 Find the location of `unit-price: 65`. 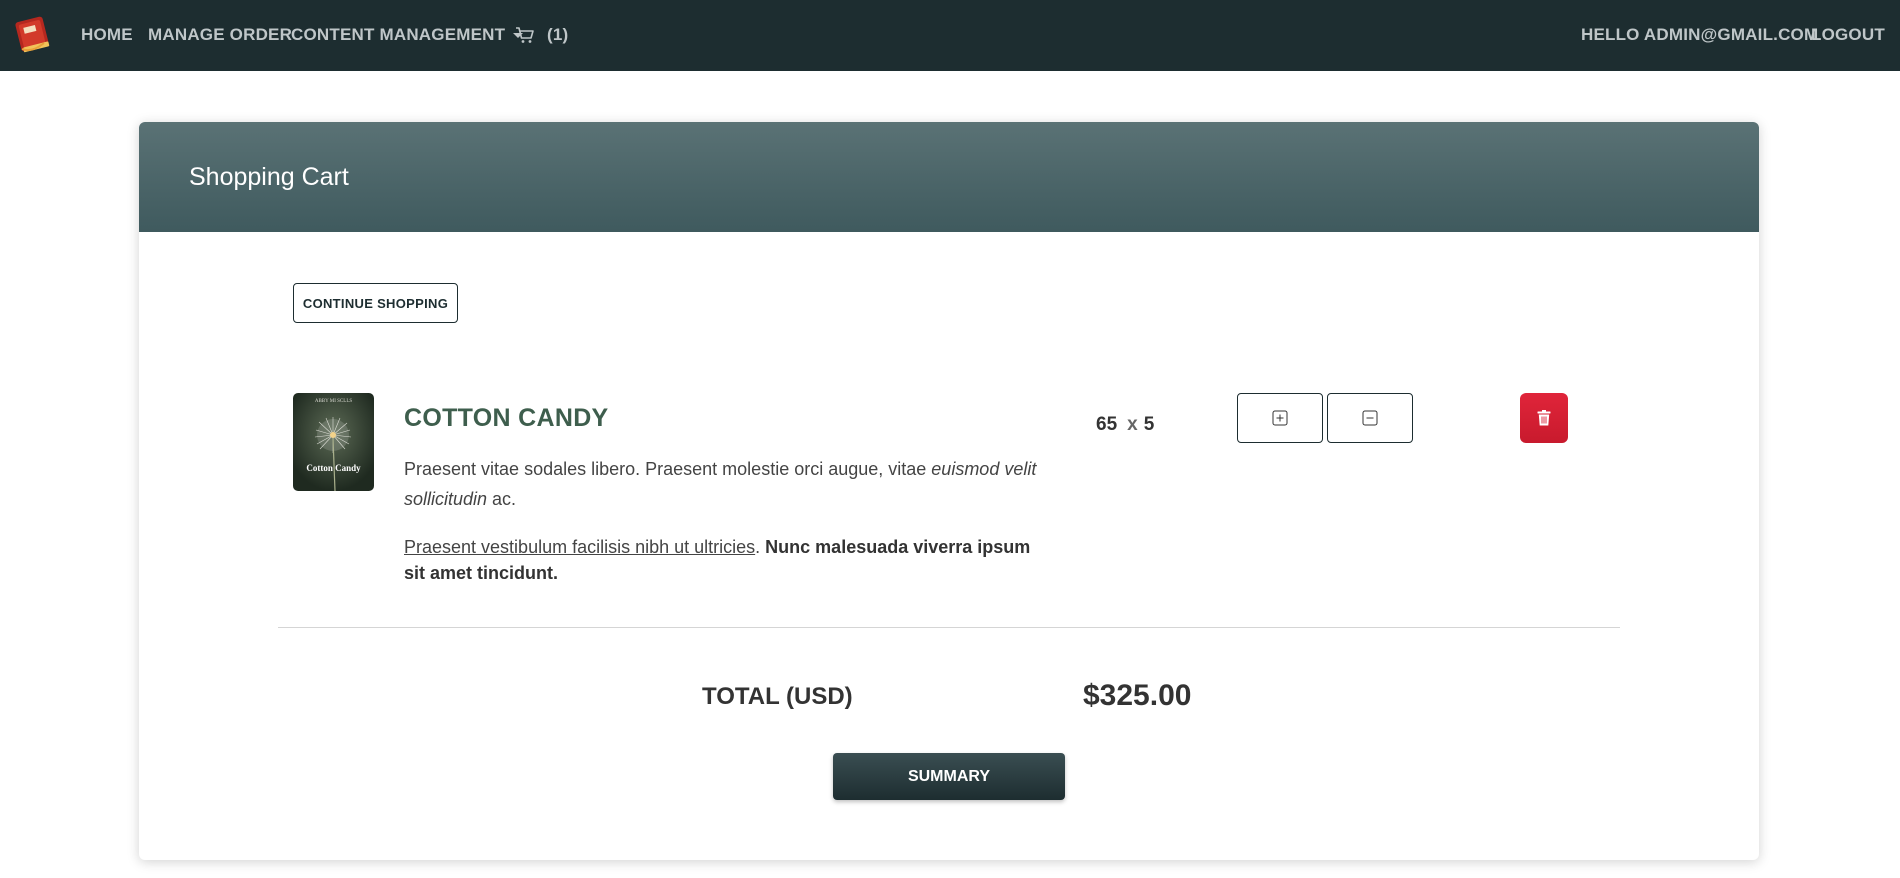

unit-price: 65 is located at coordinates (1107, 424).